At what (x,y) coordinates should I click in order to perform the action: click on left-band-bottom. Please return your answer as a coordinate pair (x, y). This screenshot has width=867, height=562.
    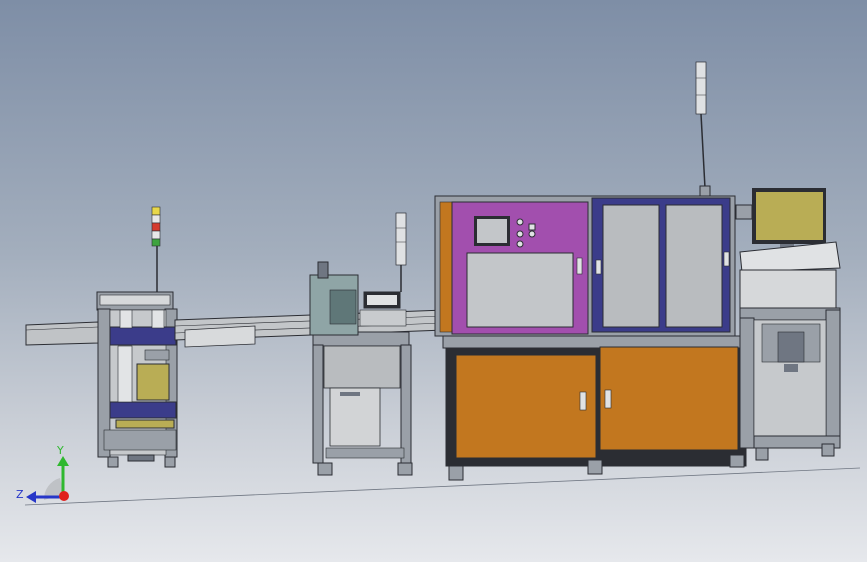
    Looking at the image, I should click on (143, 410).